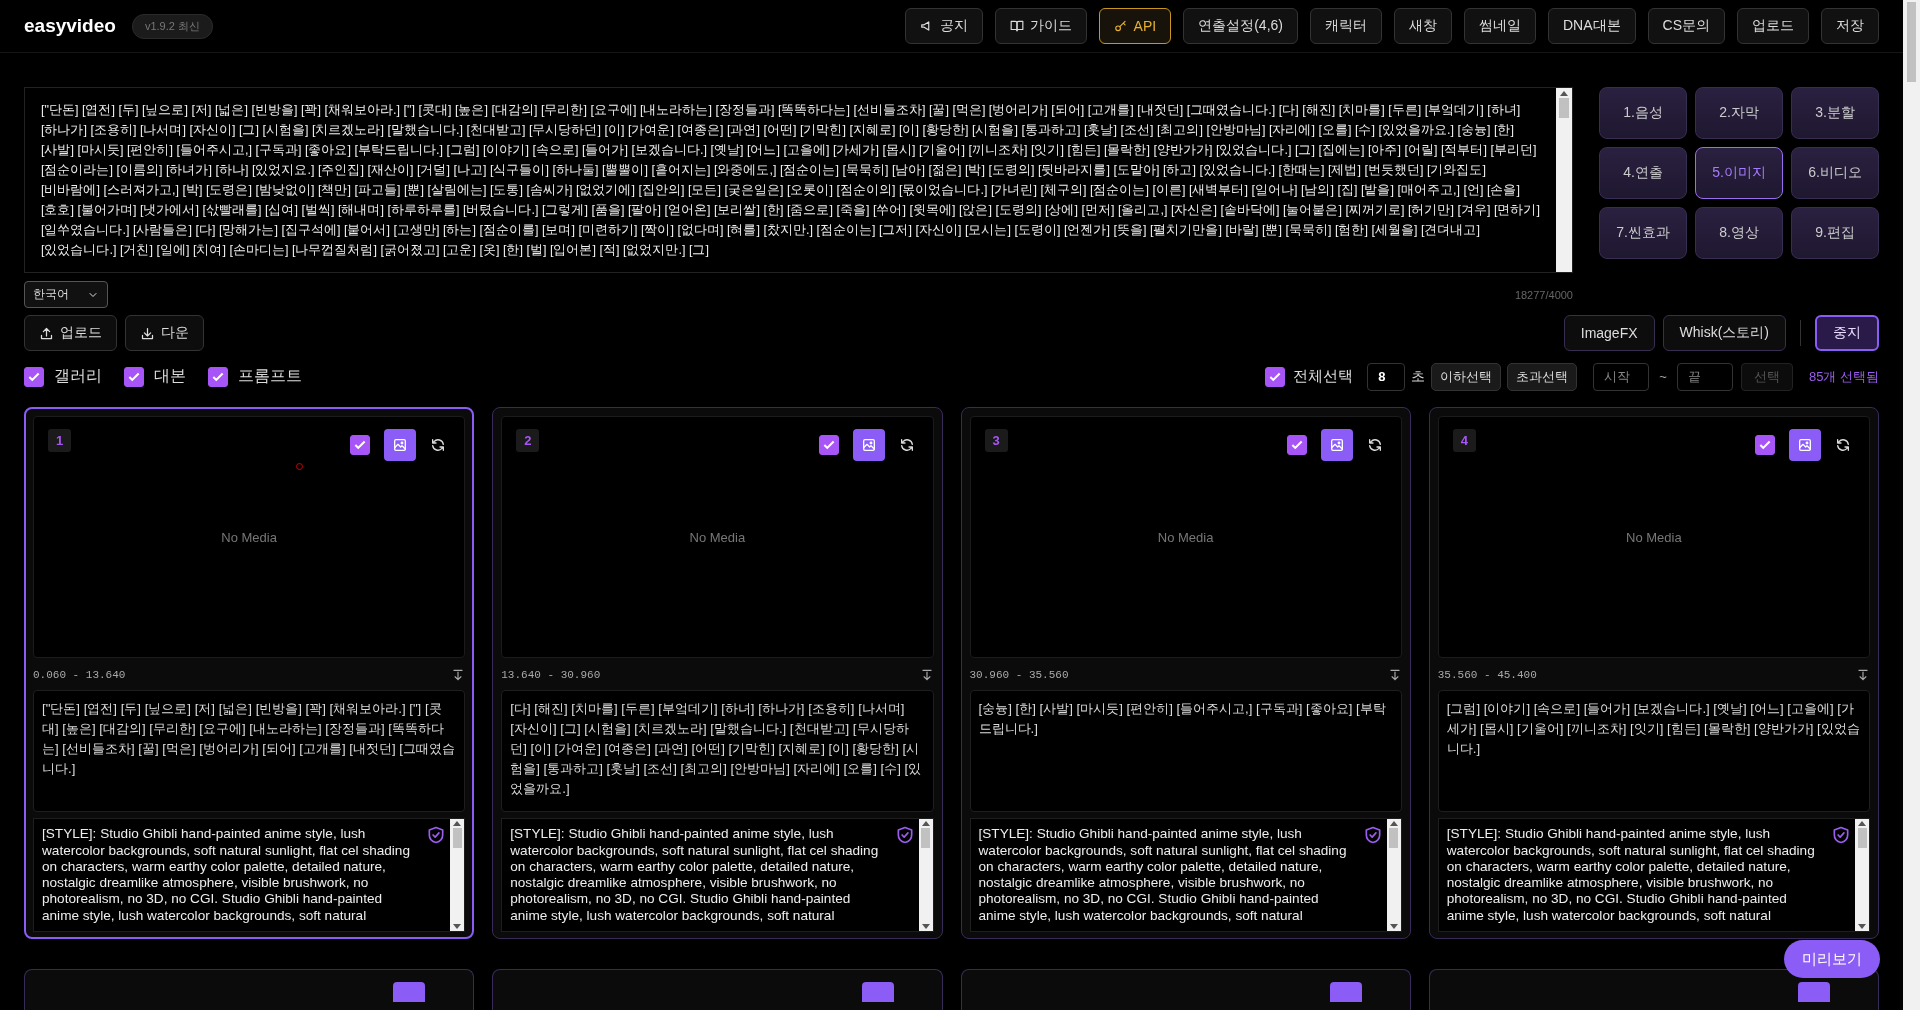  What do you see at coordinates (1418, 376) in the screenshot?
I see `seconds-unit: 초` at bounding box center [1418, 376].